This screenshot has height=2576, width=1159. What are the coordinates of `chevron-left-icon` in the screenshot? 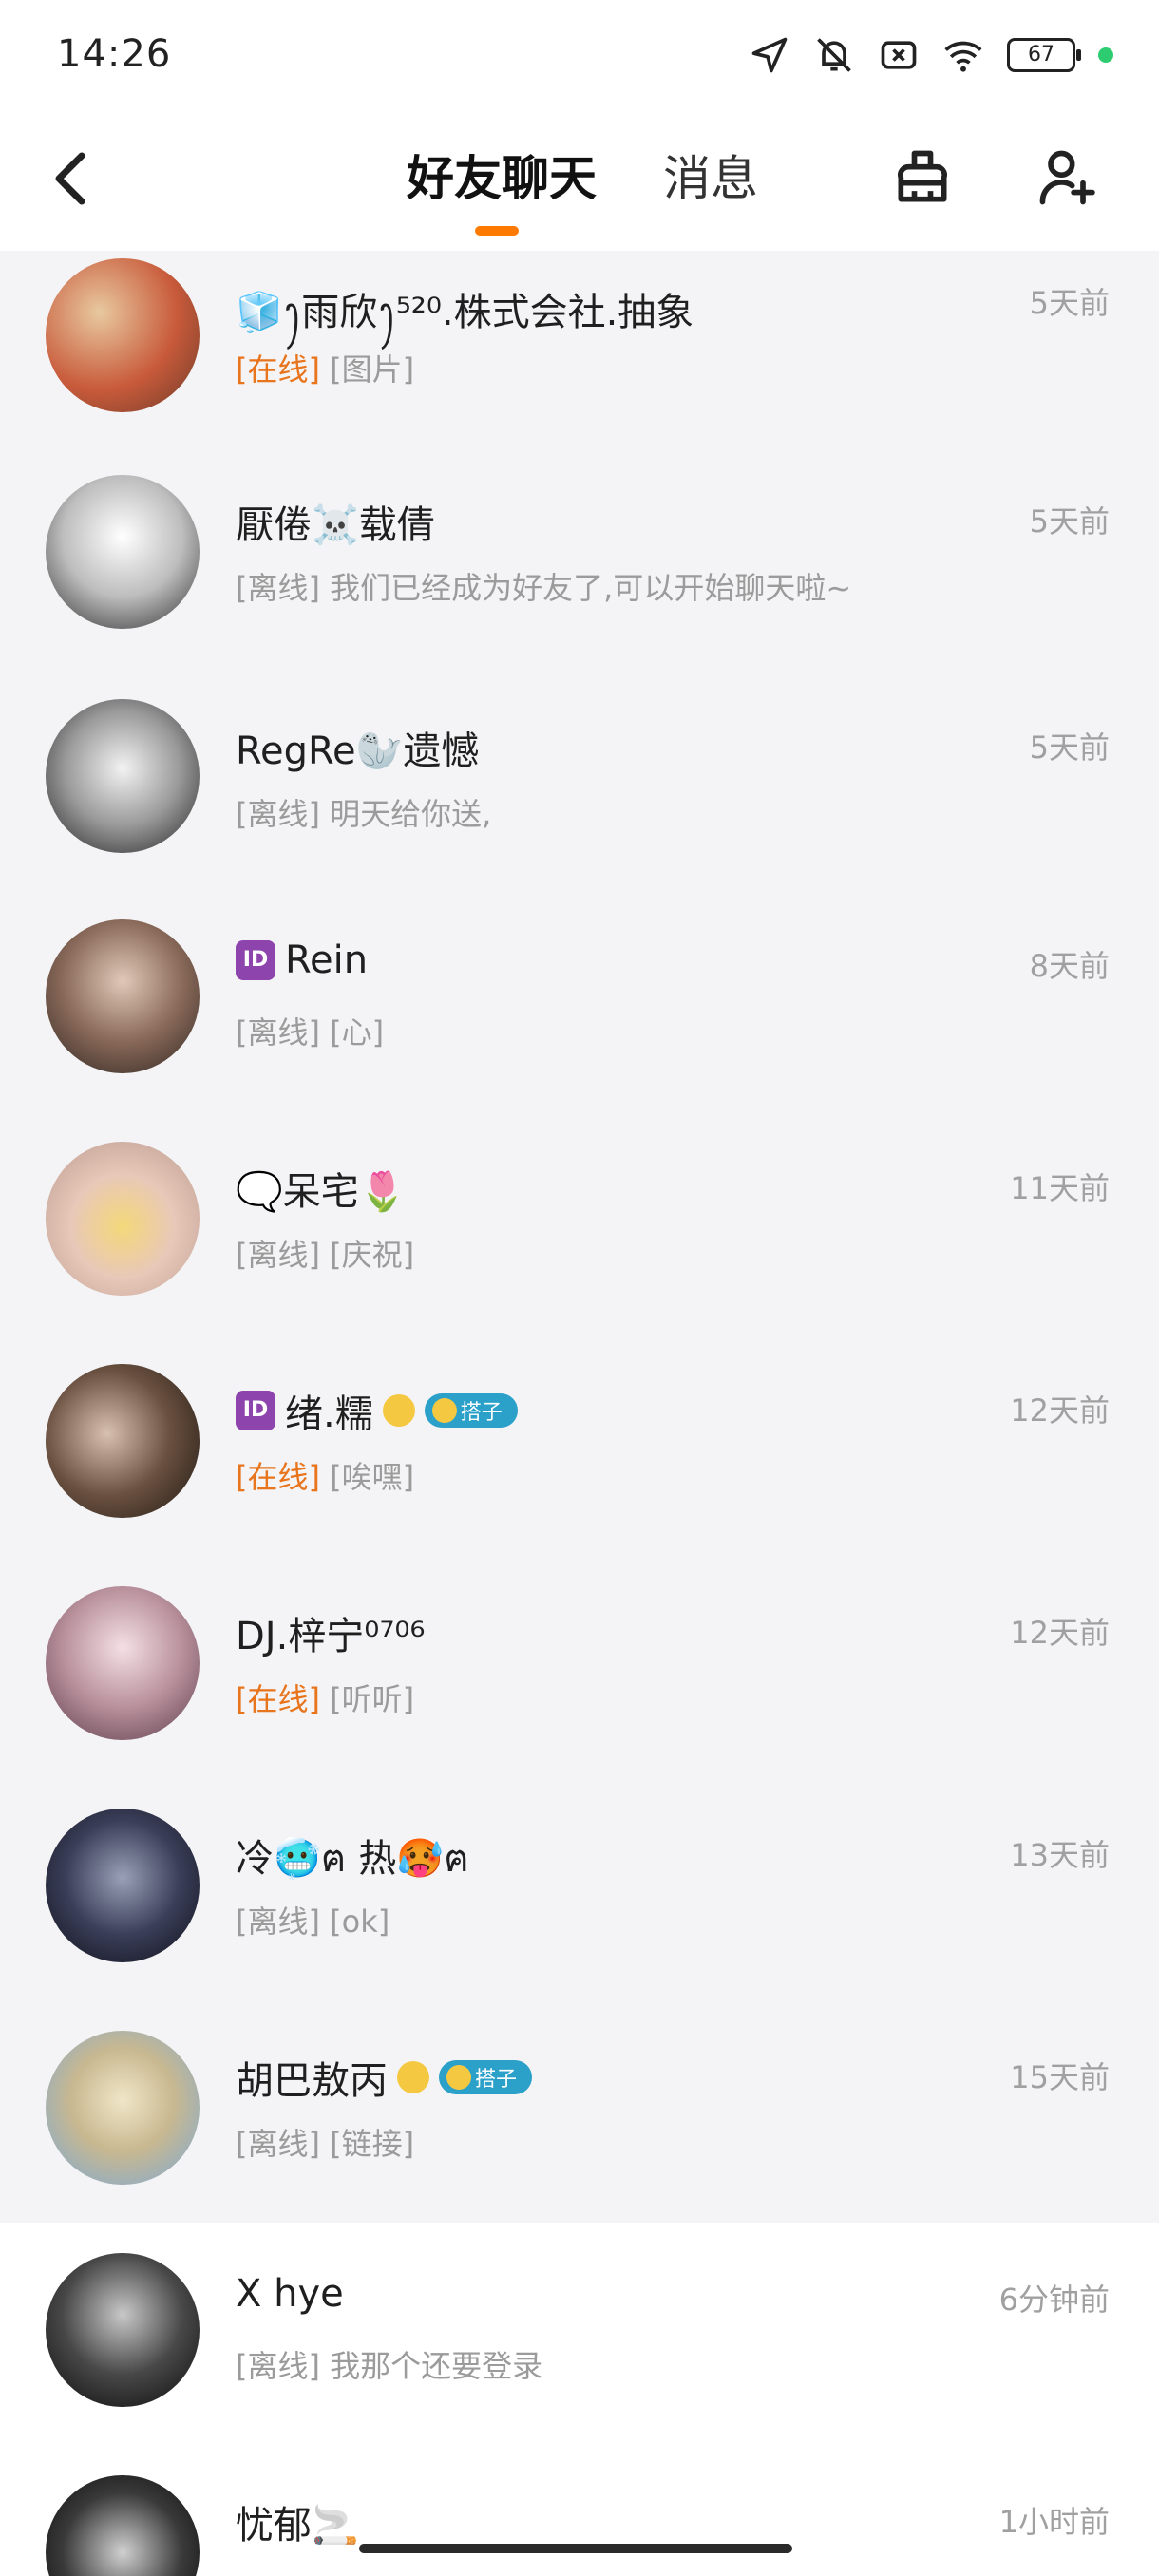 It's located at (70, 178).